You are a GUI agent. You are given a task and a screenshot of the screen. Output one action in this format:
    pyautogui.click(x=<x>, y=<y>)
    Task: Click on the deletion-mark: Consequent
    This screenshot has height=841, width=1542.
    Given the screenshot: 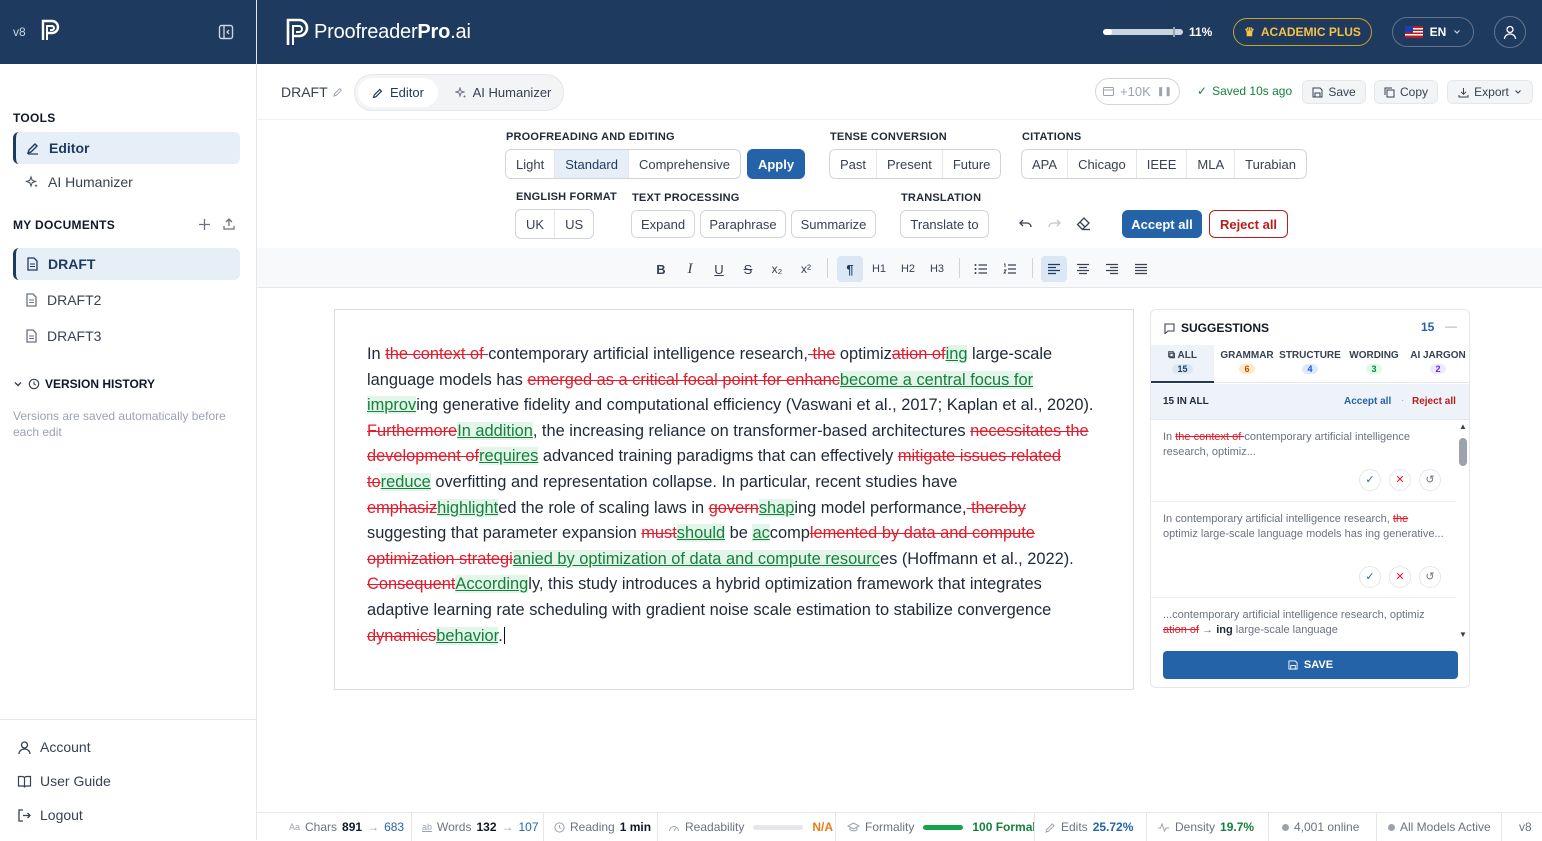 What is the action you would take?
    pyautogui.click(x=411, y=584)
    